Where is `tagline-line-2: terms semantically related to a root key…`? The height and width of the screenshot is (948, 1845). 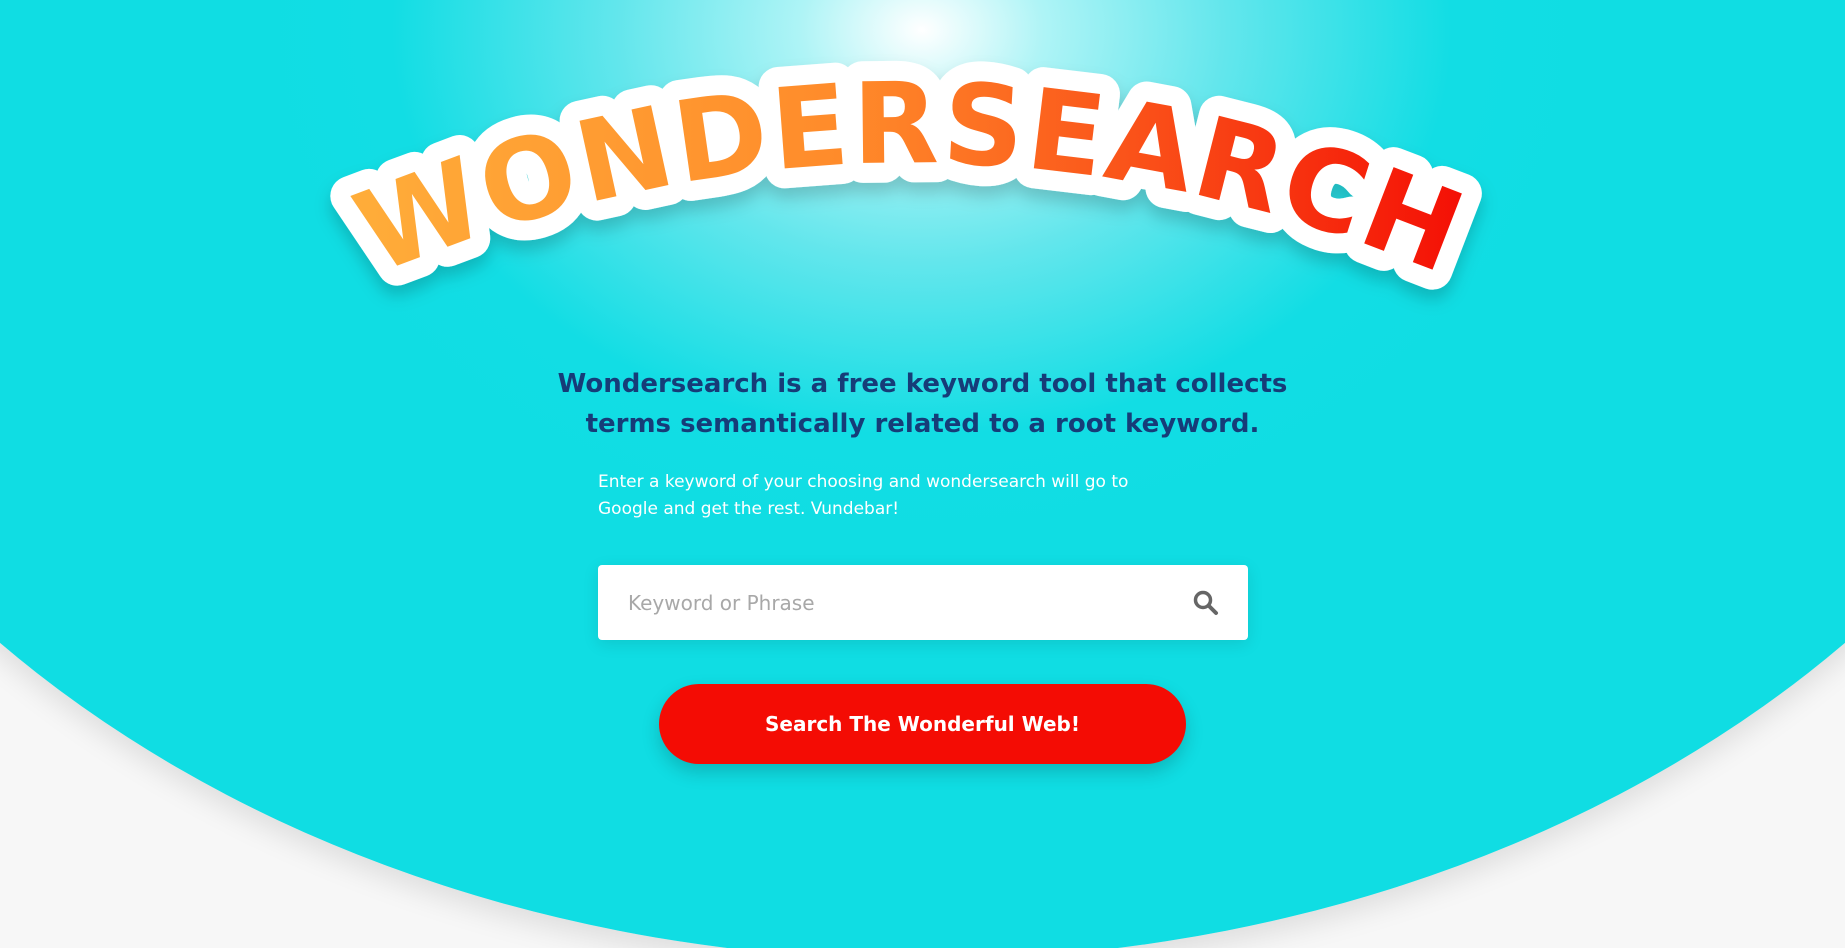 tagline-line-2: terms semantically related to a root key… is located at coordinates (922, 424).